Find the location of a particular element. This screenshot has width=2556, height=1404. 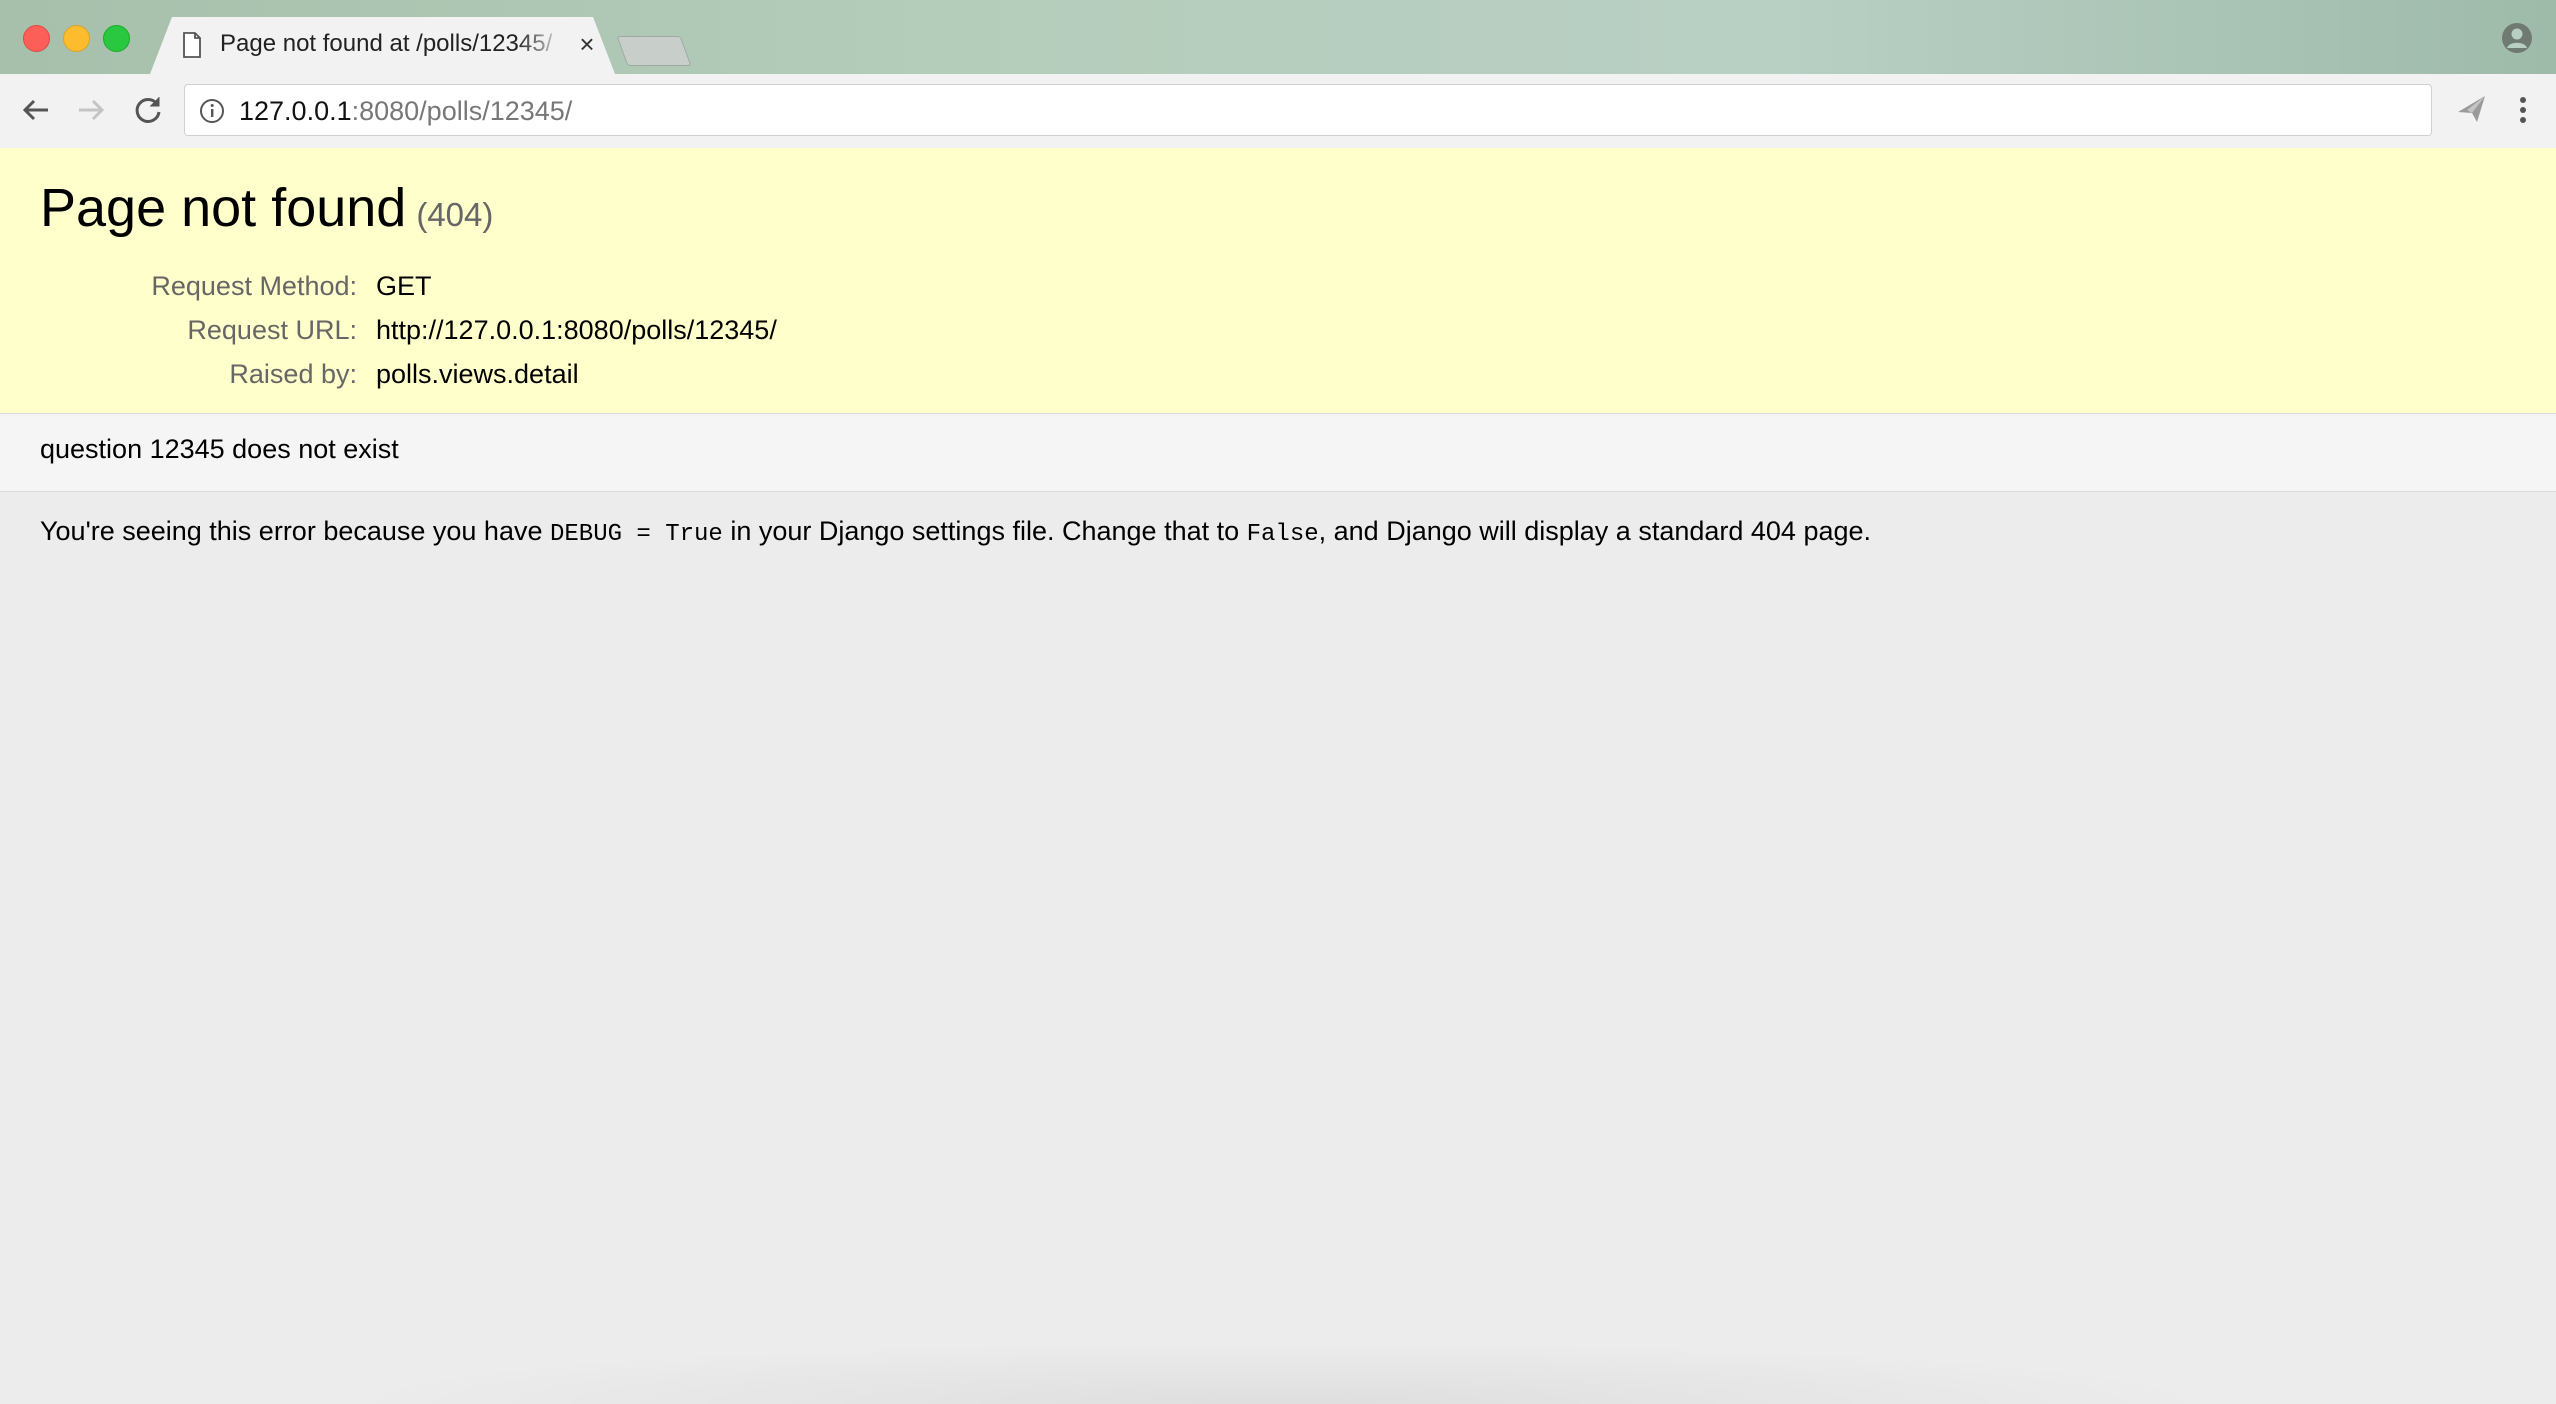

meta-value: http://127.0.0.1:8080/polls/12345/ is located at coordinates (576, 330).